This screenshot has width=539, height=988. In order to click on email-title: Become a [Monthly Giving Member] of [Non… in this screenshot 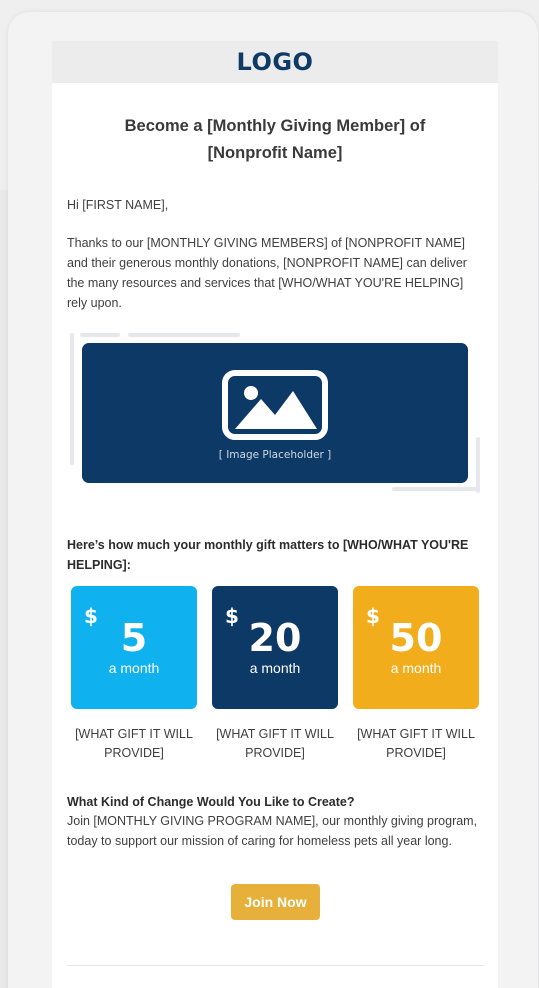, I will do `click(275, 139)`.